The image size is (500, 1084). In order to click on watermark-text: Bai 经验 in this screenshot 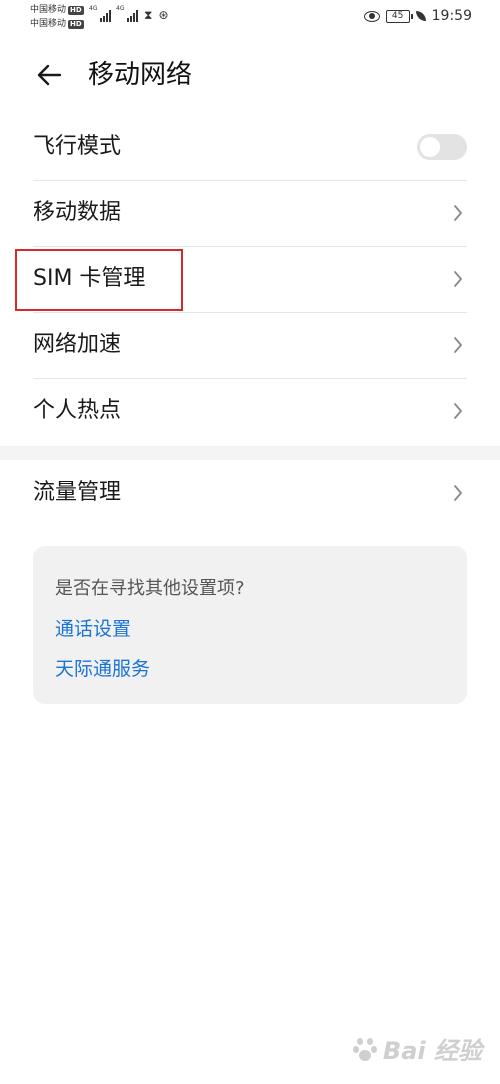, I will do `click(432, 1051)`.